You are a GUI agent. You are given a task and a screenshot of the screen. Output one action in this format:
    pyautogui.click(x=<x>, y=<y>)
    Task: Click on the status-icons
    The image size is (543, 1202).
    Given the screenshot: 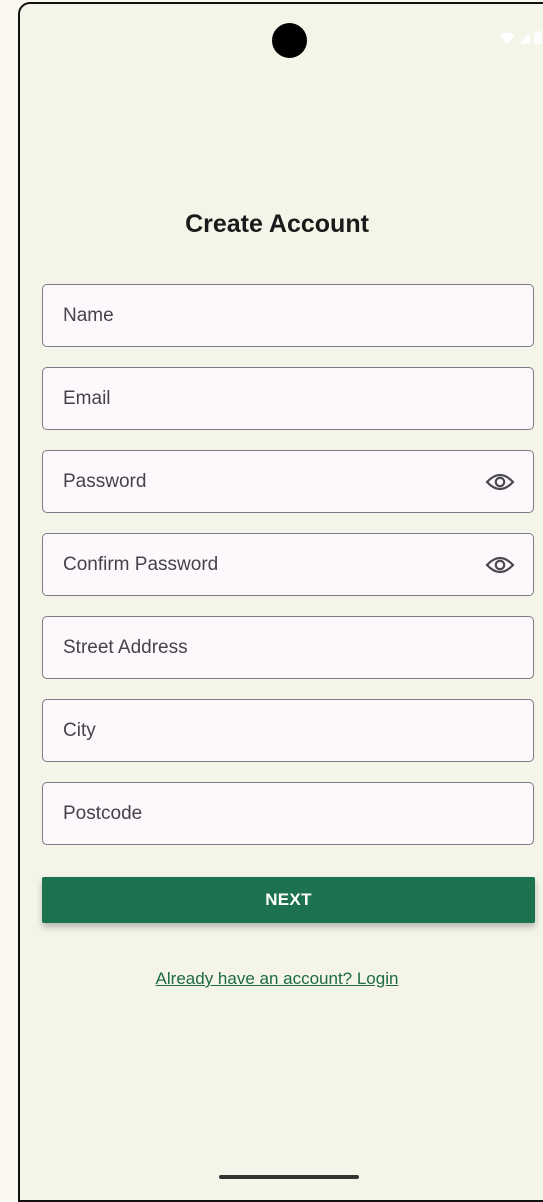 What is the action you would take?
    pyautogui.click(x=520, y=38)
    